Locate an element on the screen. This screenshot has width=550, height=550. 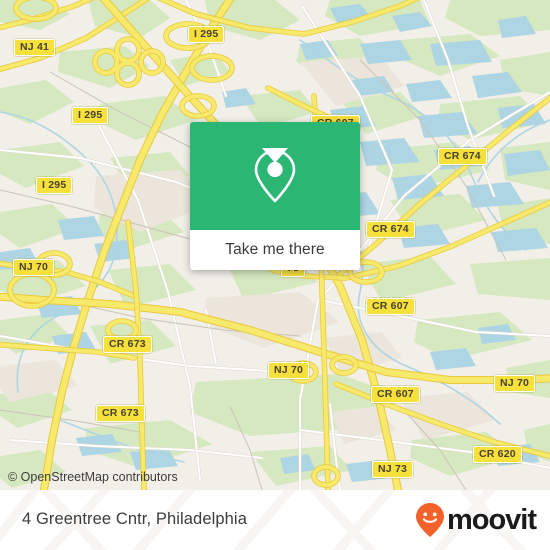
popup-card-header is located at coordinates (275, 176).